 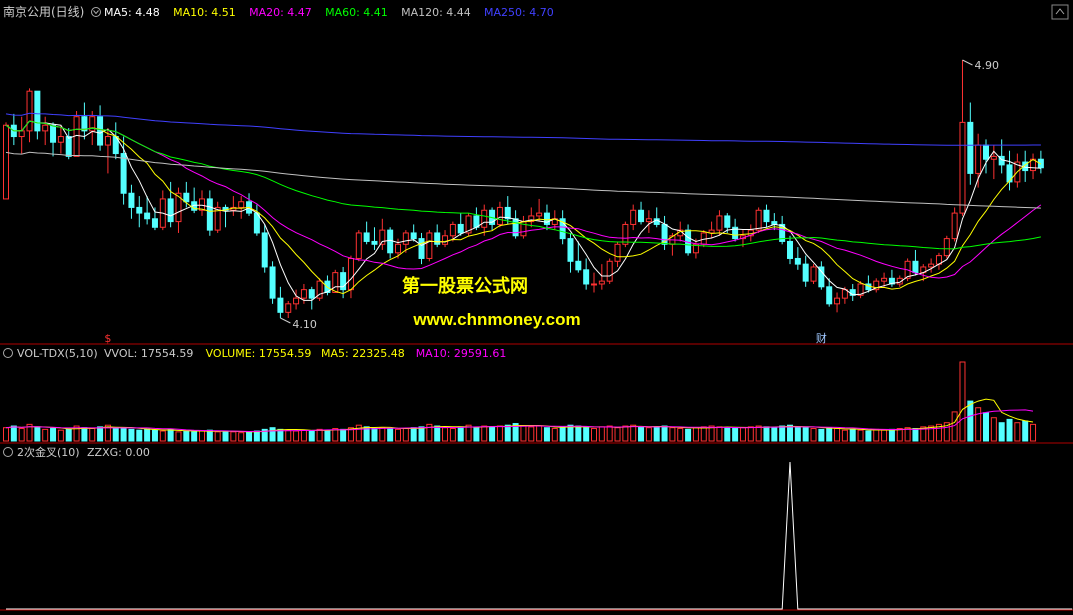 What do you see at coordinates (118, 452) in the screenshot?
I see `ind-legend-zzxg: ZZXG: 0.00` at bounding box center [118, 452].